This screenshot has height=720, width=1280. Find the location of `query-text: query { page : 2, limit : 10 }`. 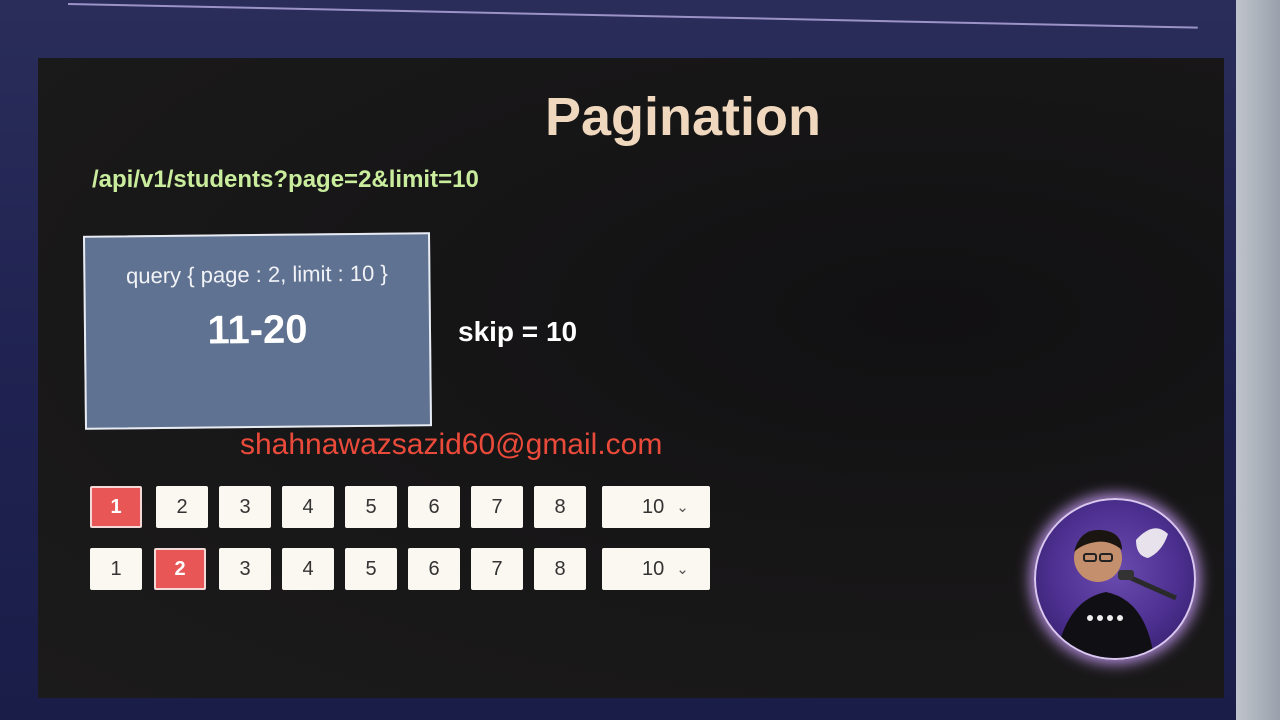

query-text: query { page : 2, limit : 10 } is located at coordinates (256, 274).